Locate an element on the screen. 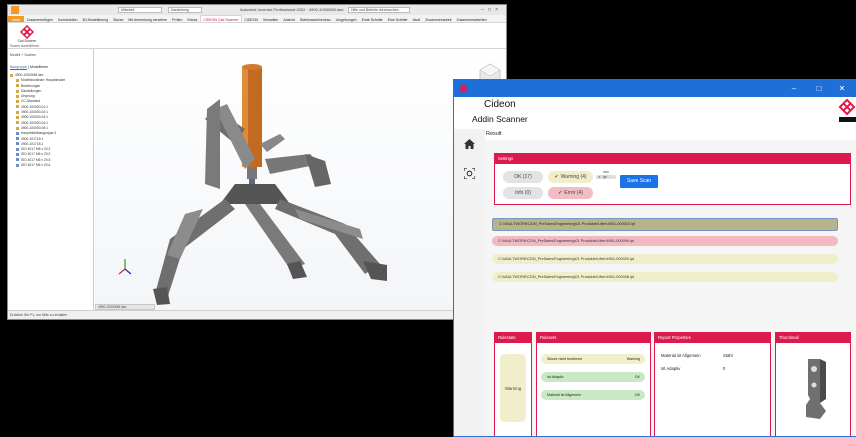 This screenshot has width=856, height=437. ribbon-tab: Umgebungen is located at coordinates (346, 19).